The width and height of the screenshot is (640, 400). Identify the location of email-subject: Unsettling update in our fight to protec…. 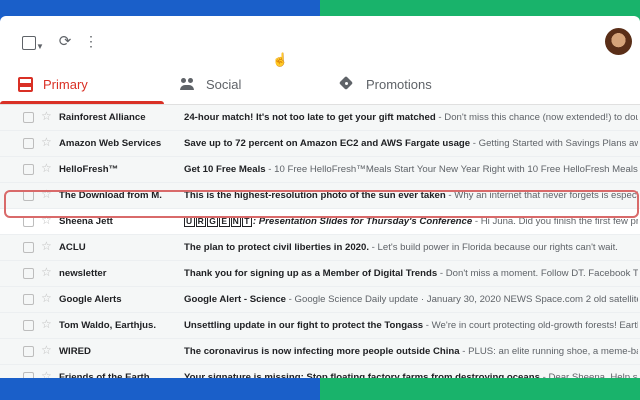
(304, 325).